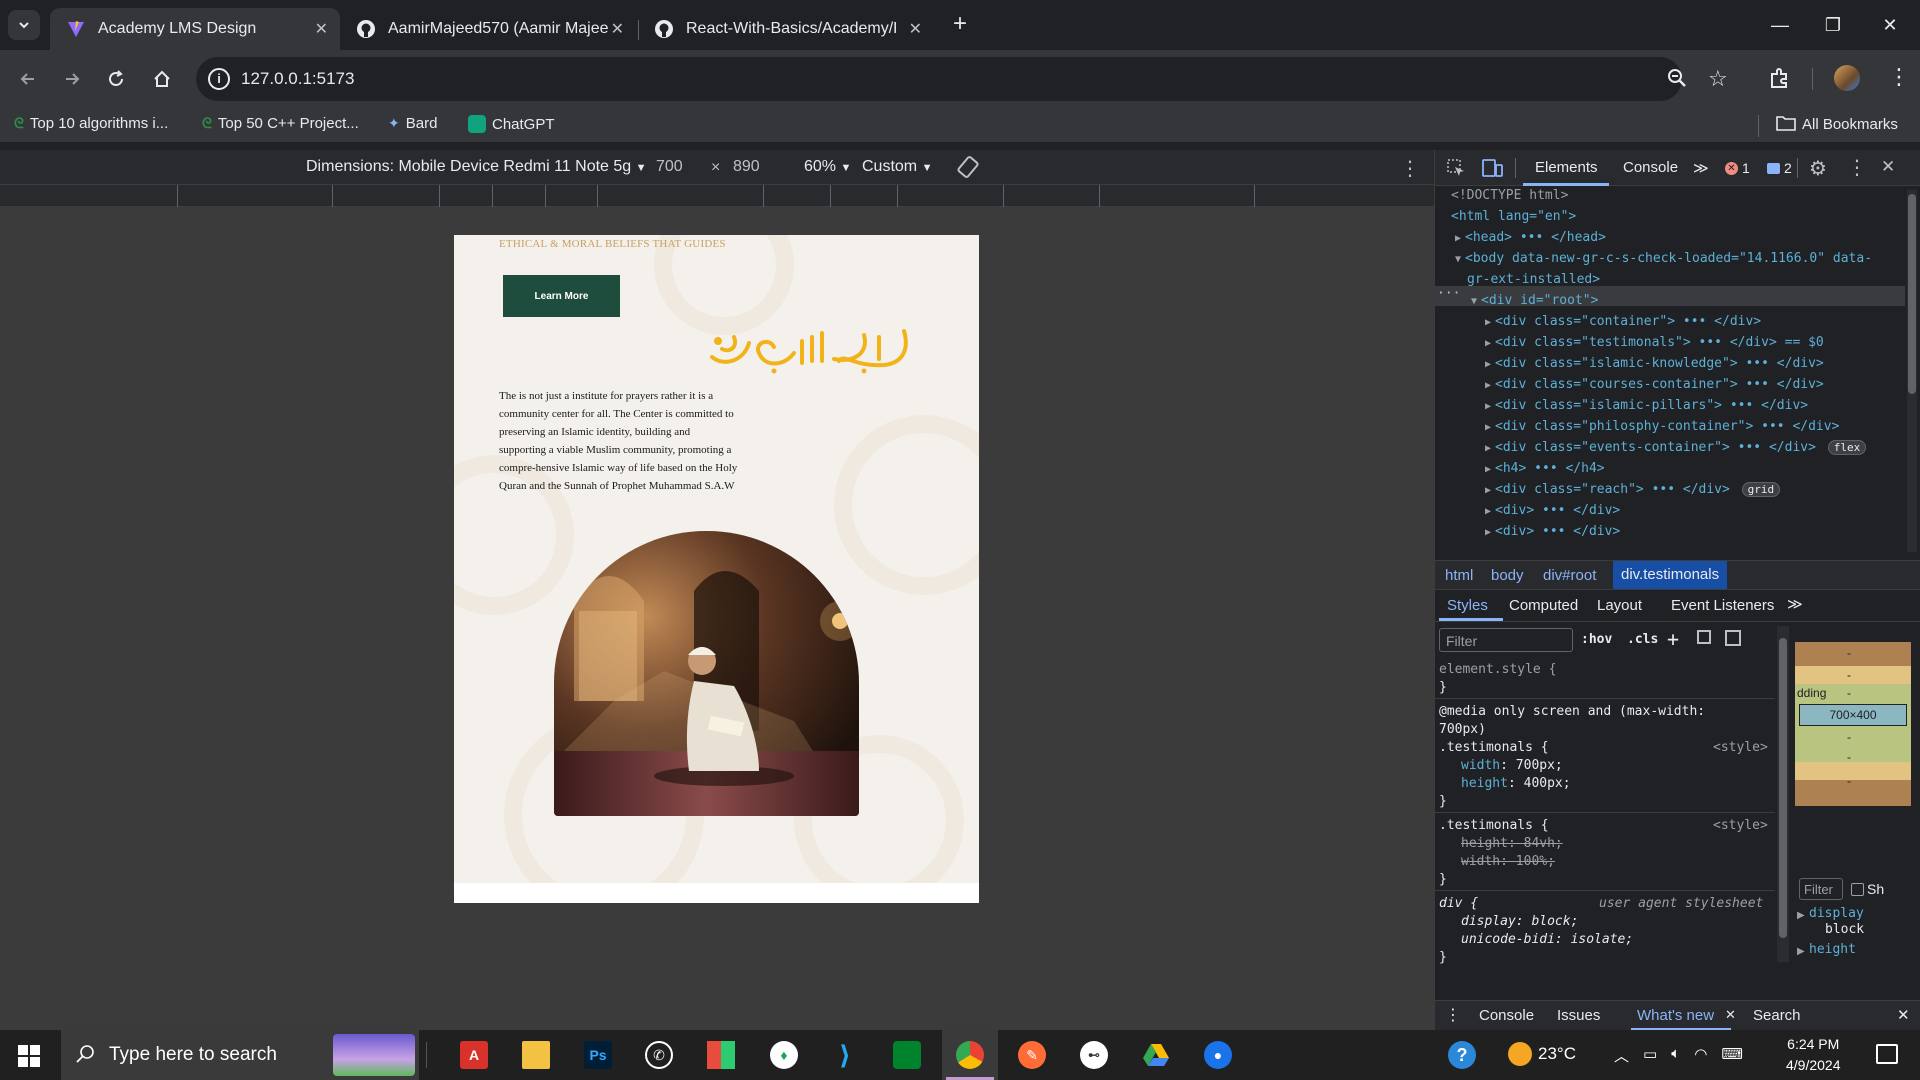 Image resolution: width=1920 pixels, height=1080 pixels. Describe the element at coordinates (1673, 639) in the screenshot. I see `new-rule-icon: +` at that location.